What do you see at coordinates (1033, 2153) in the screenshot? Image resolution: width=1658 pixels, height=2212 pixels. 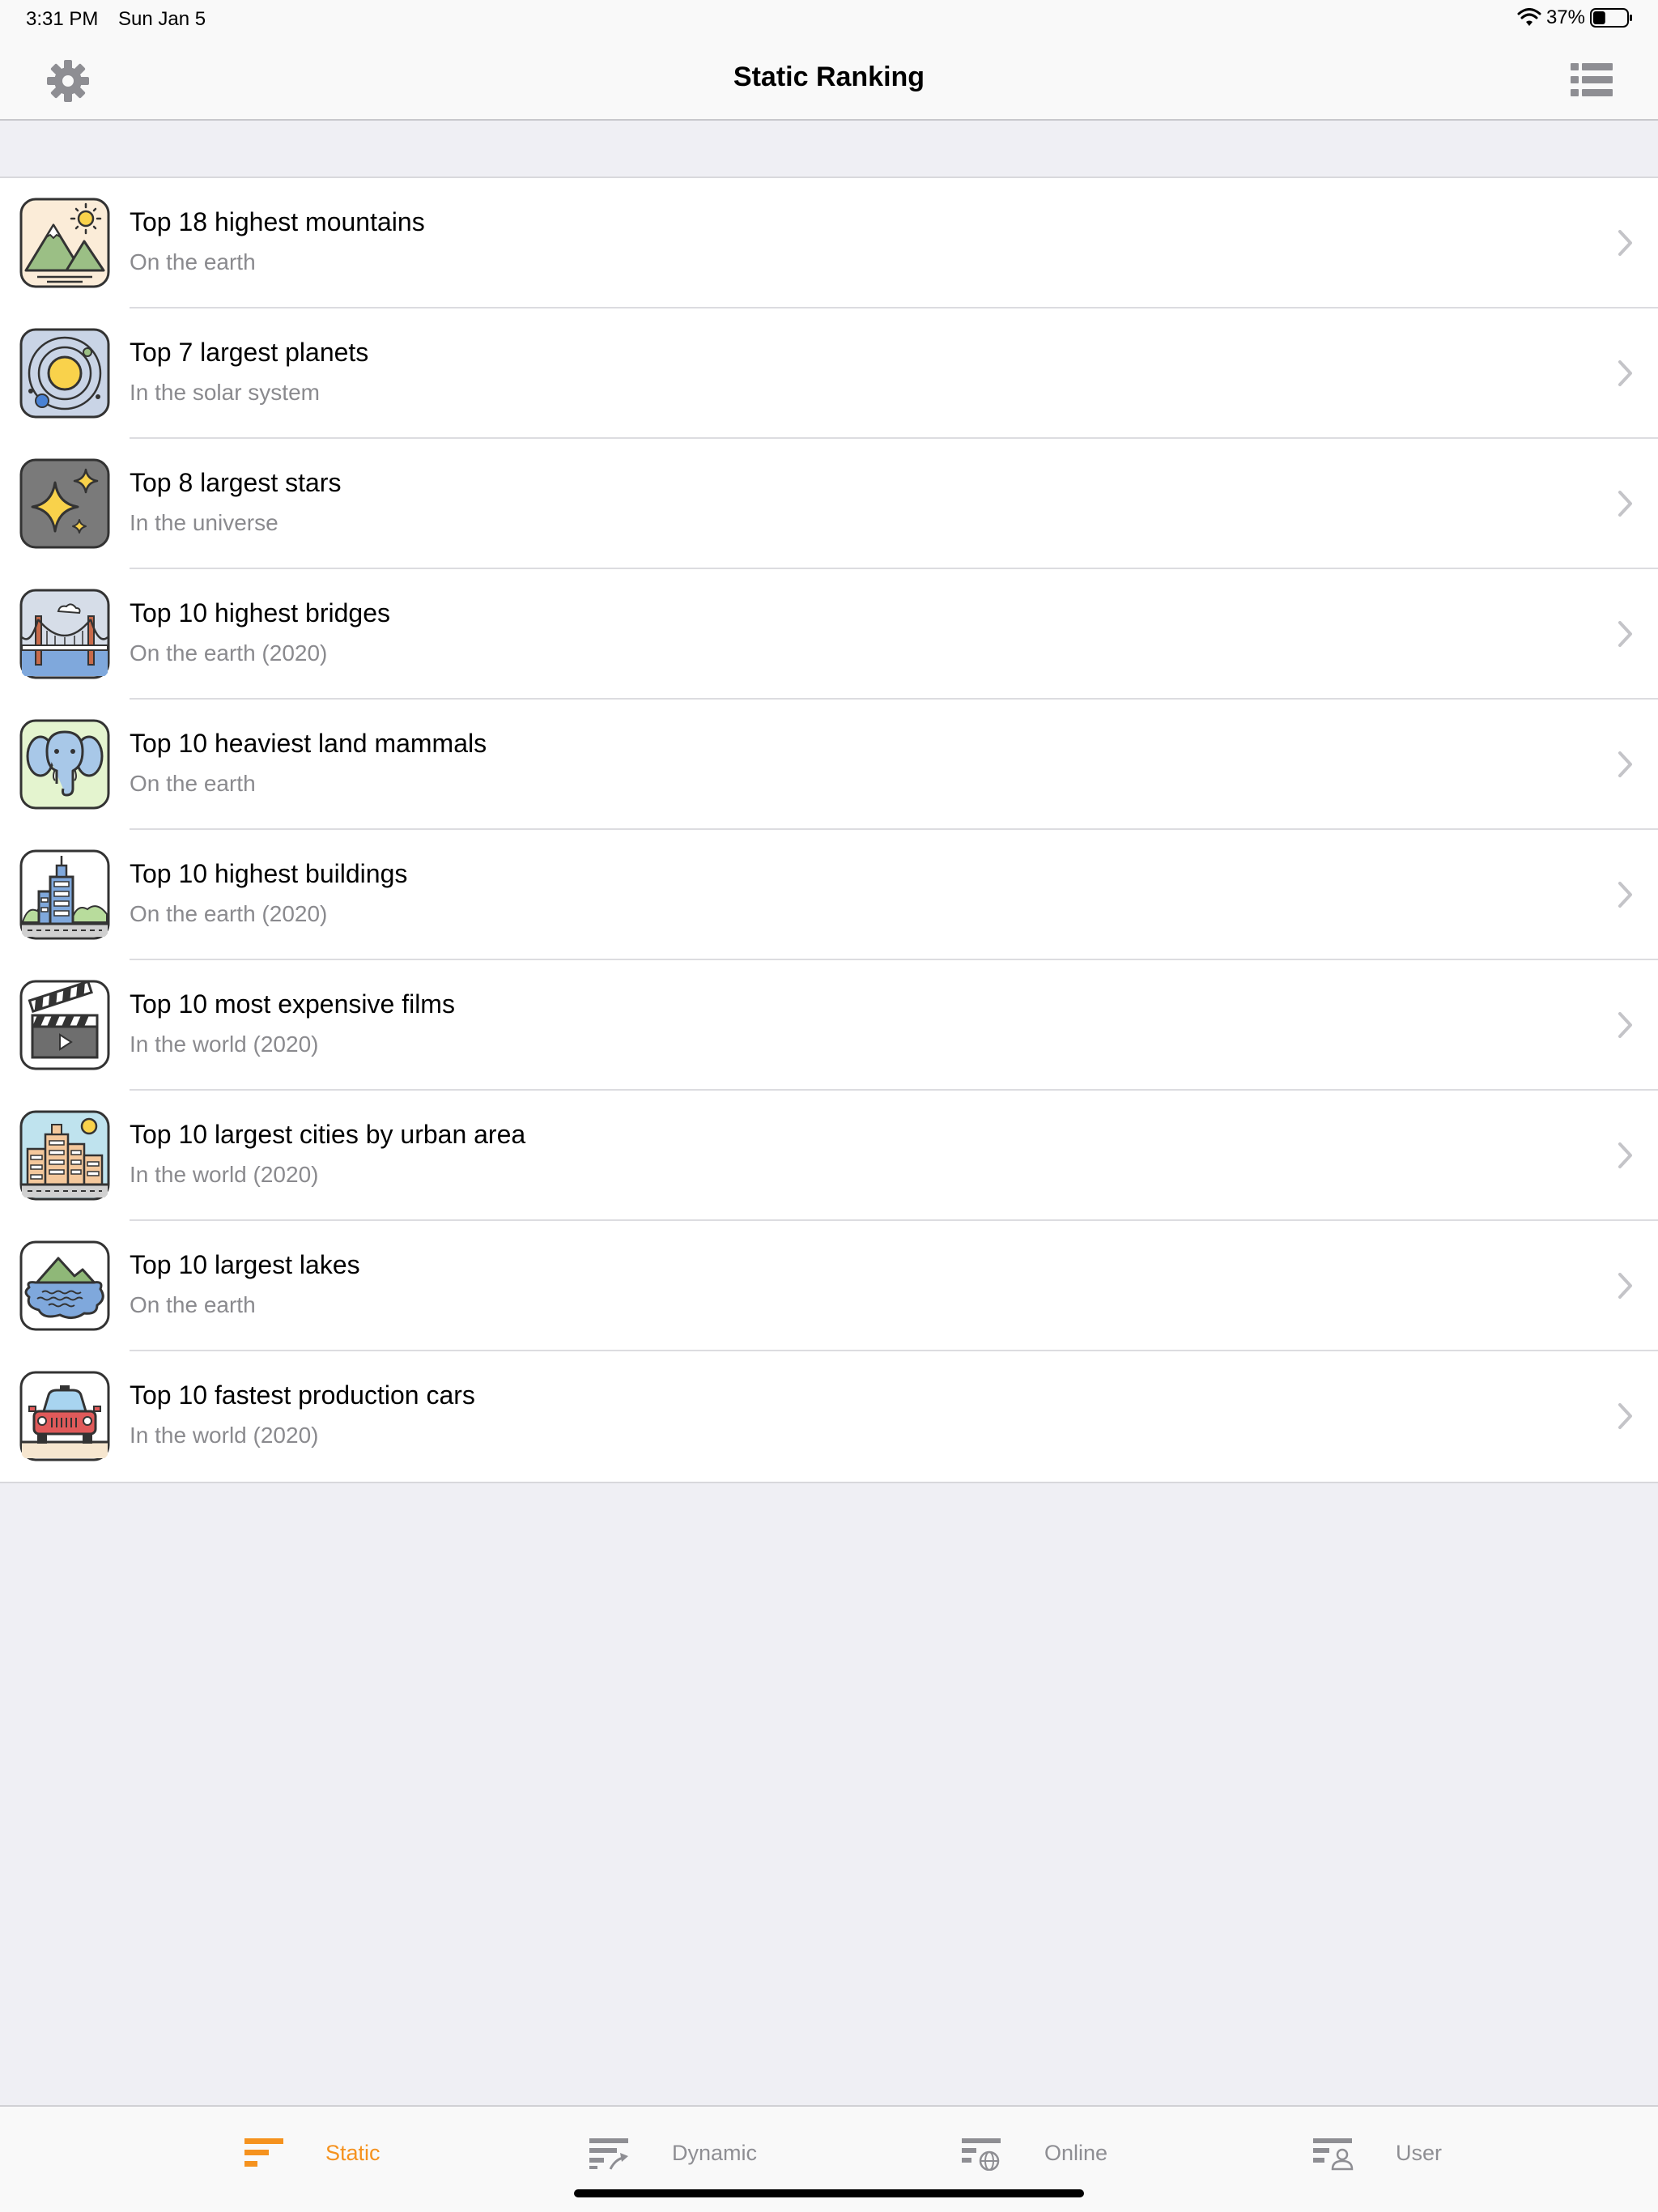 I see `tab-online: Online` at bounding box center [1033, 2153].